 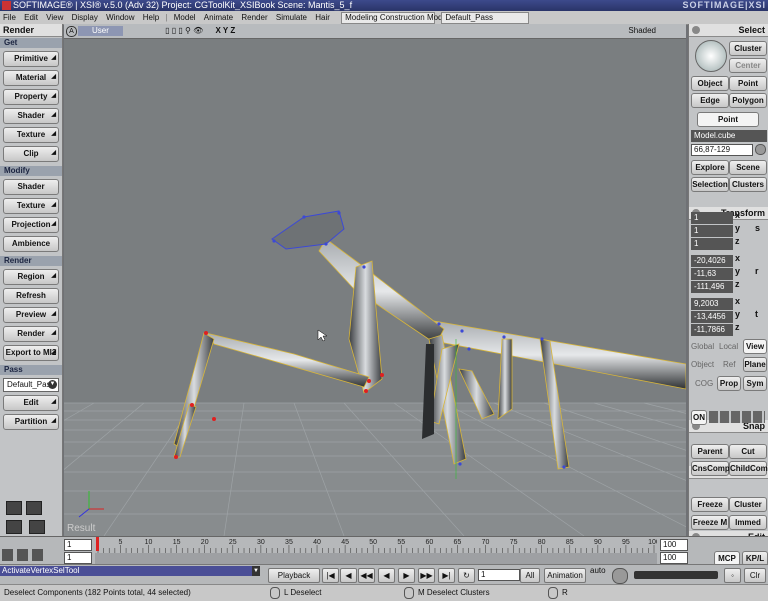 What do you see at coordinates (702, 346) in the screenshot?
I see `global-ref: Global` at bounding box center [702, 346].